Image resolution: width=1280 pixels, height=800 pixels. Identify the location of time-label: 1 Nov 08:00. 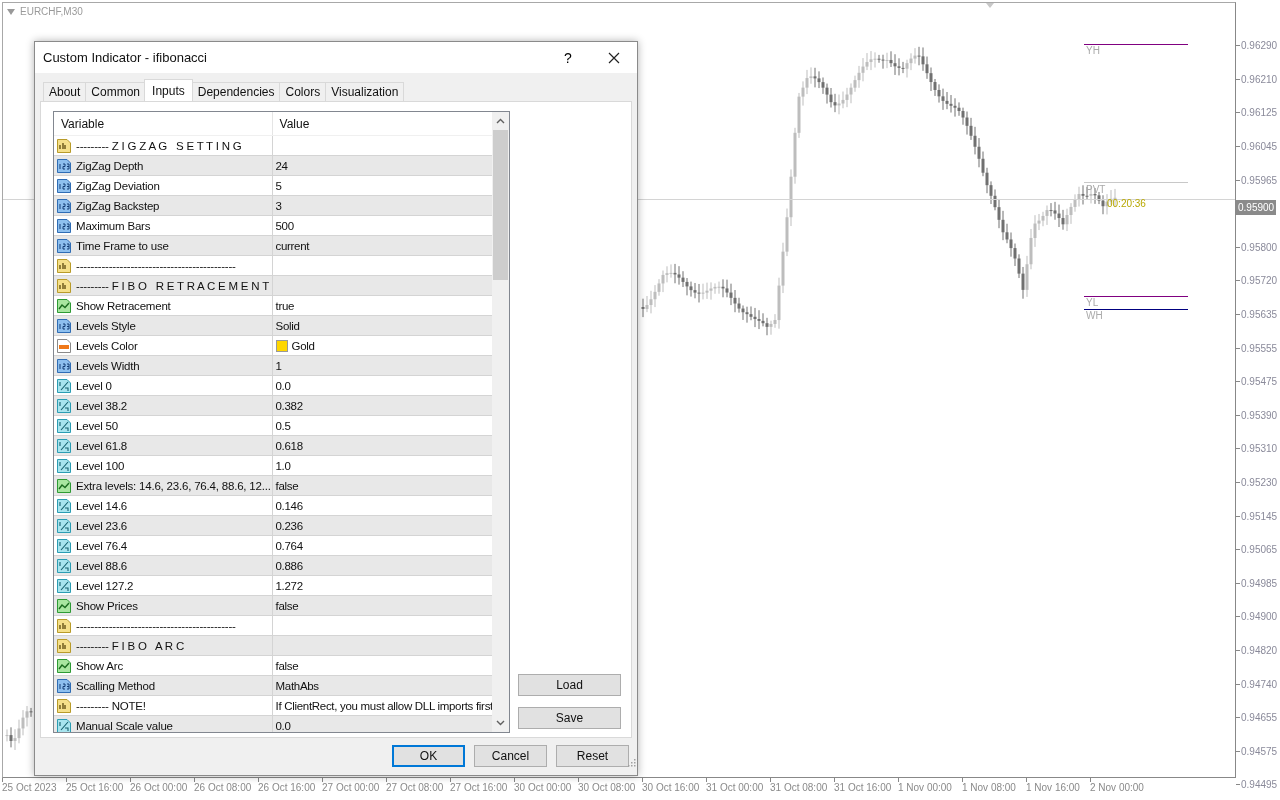
(989, 787).